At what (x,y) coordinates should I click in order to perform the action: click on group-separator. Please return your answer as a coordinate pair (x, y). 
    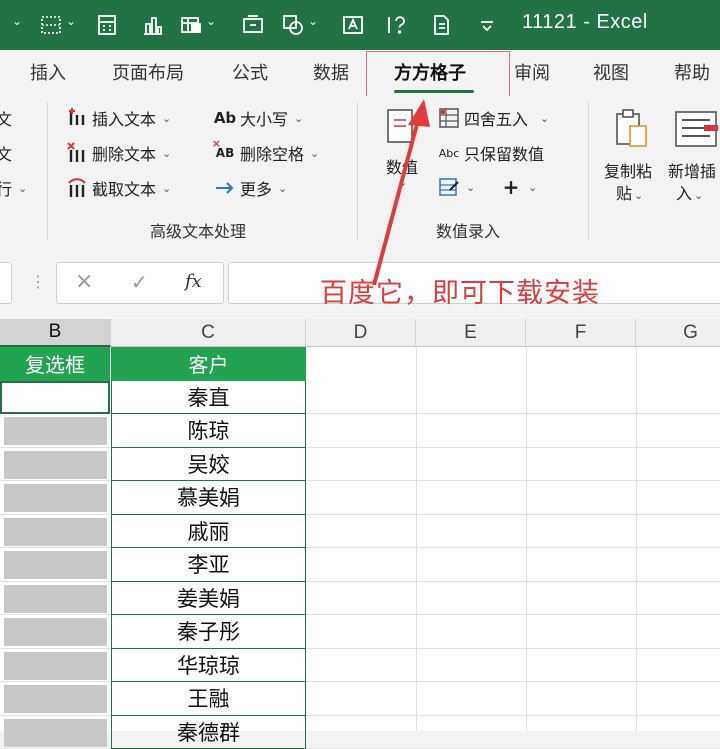
    Looking at the image, I should click on (357, 171).